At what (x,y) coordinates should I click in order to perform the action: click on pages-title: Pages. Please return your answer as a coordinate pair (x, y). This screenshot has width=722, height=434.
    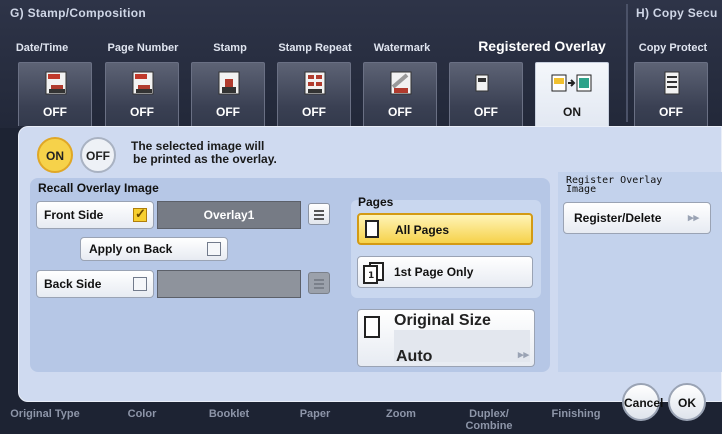
    Looking at the image, I should click on (376, 202).